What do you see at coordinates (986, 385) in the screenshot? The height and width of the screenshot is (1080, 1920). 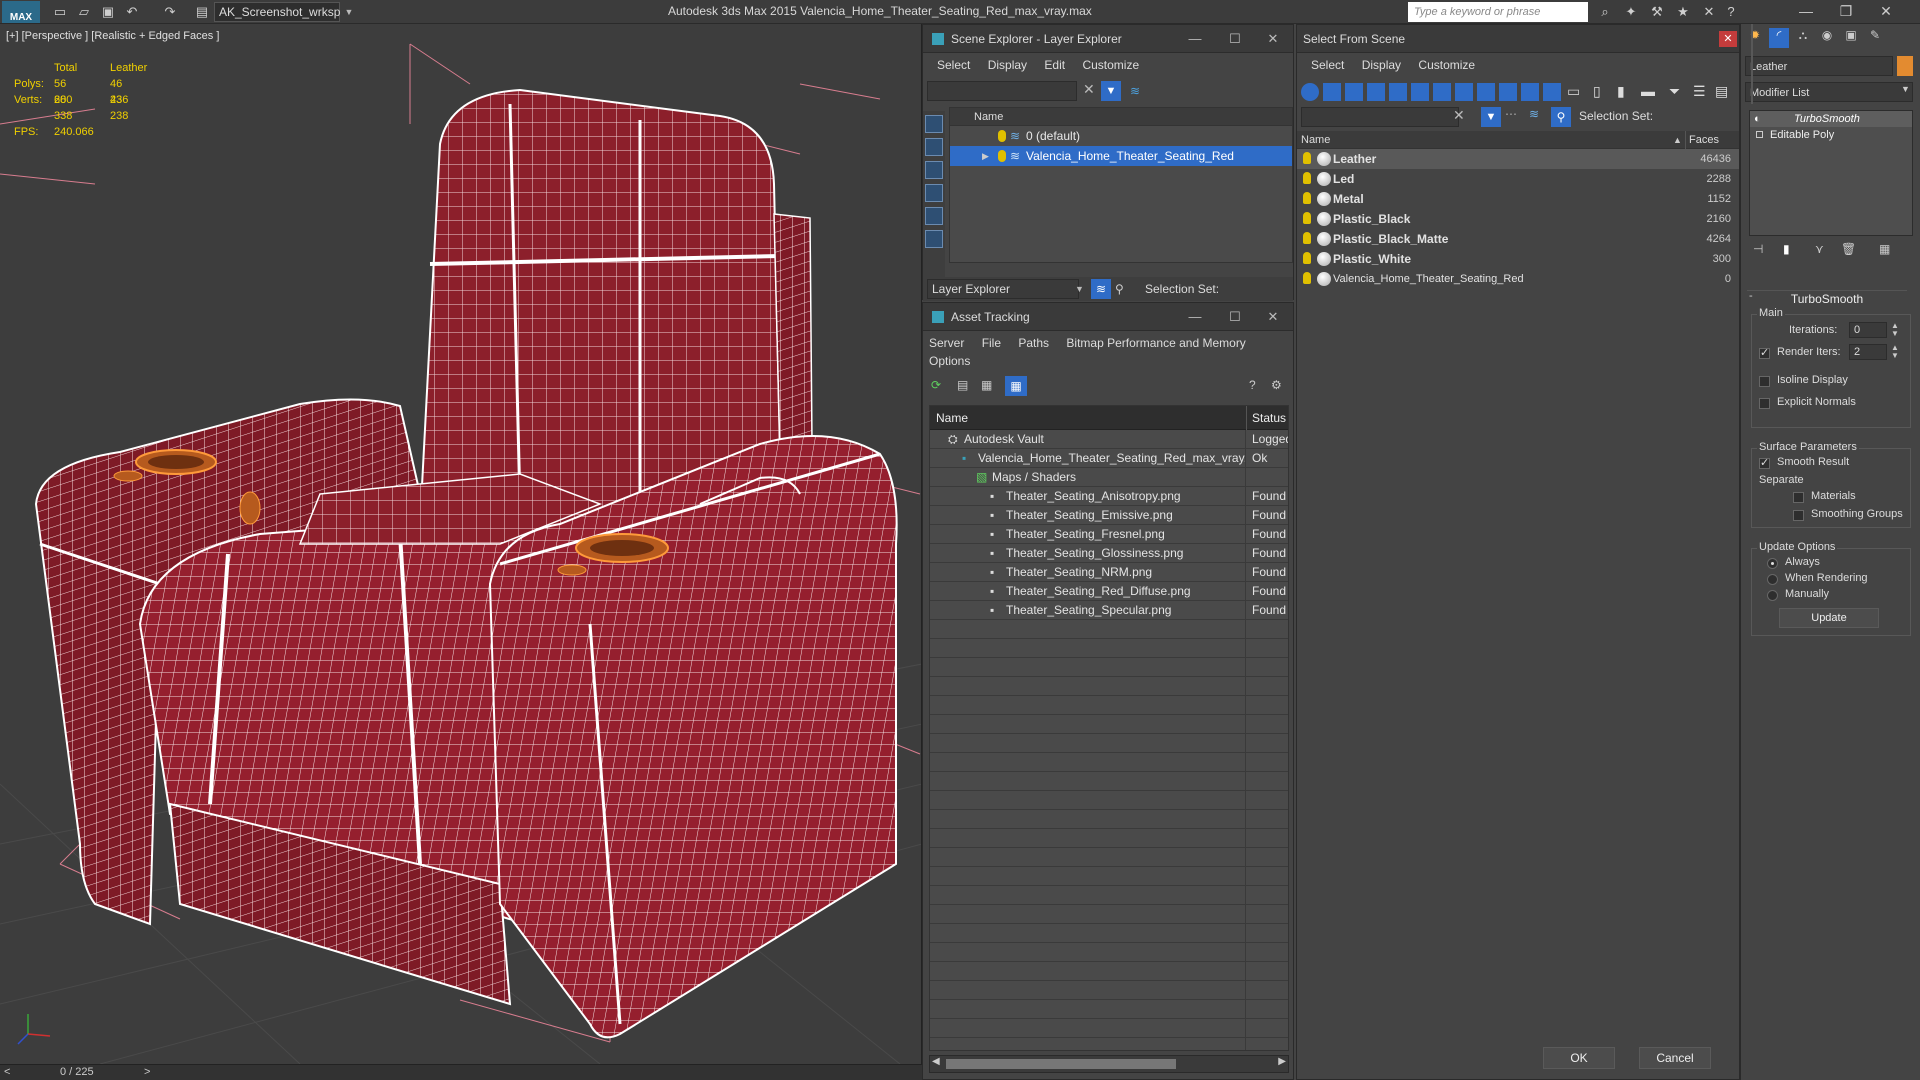 I see `thumbnail-view-icon: ▦` at bounding box center [986, 385].